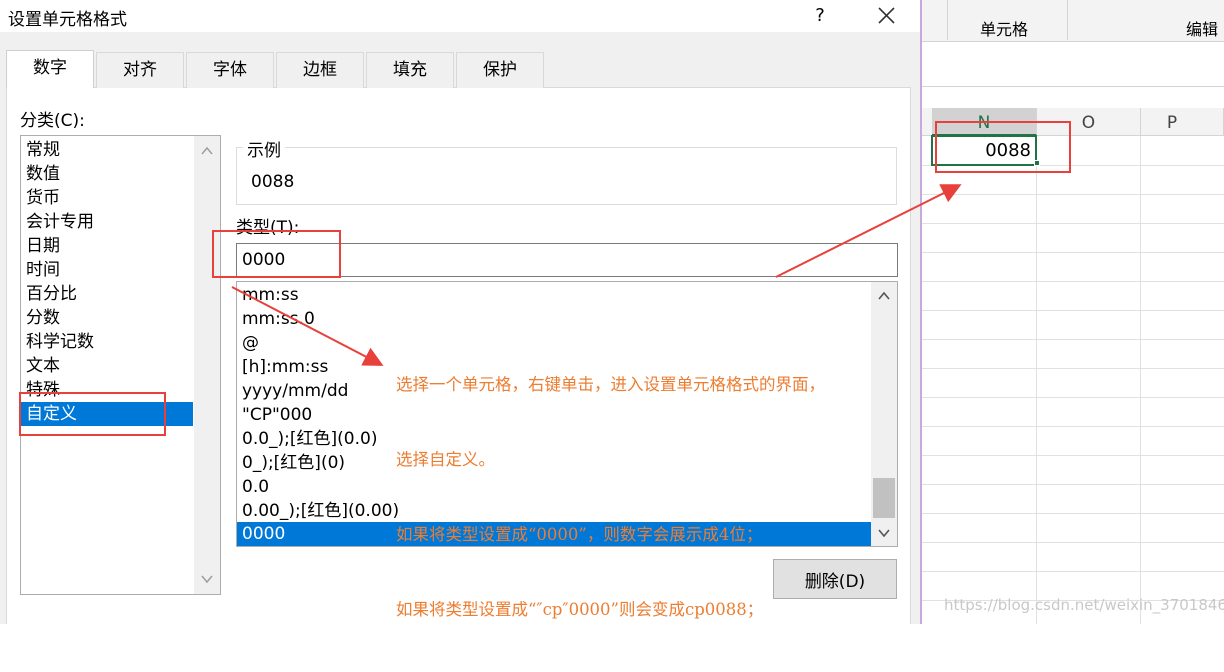 The image size is (1224, 672). Describe the element at coordinates (307, 326) in the screenshot. I see `arrow-to-annotation` at that location.